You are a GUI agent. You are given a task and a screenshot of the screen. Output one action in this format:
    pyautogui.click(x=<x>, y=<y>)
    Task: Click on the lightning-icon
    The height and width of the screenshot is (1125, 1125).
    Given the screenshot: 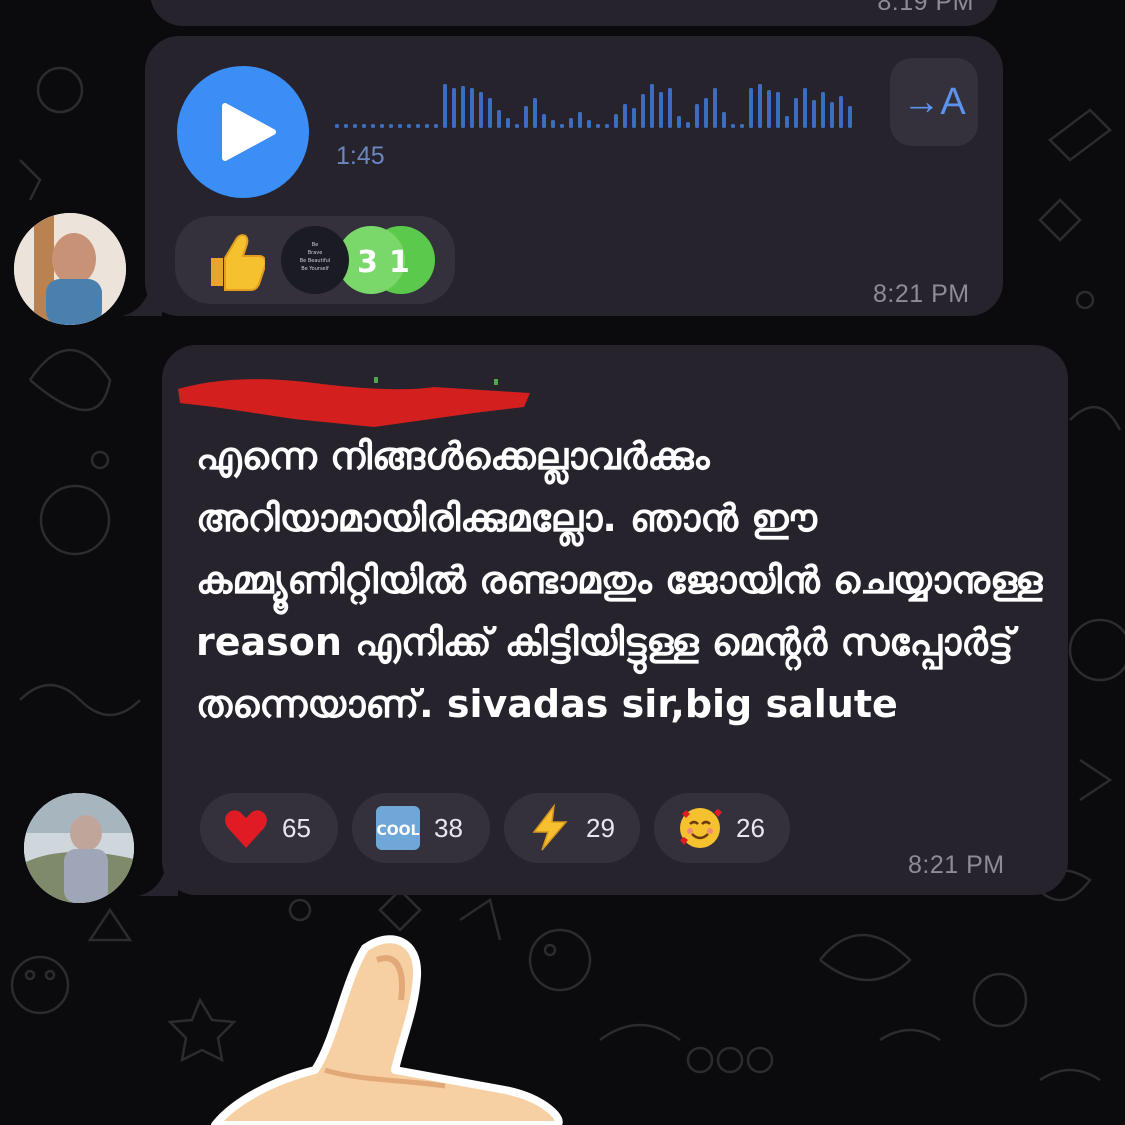 What is the action you would take?
    pyautogui.click(x=550, y=827)
    